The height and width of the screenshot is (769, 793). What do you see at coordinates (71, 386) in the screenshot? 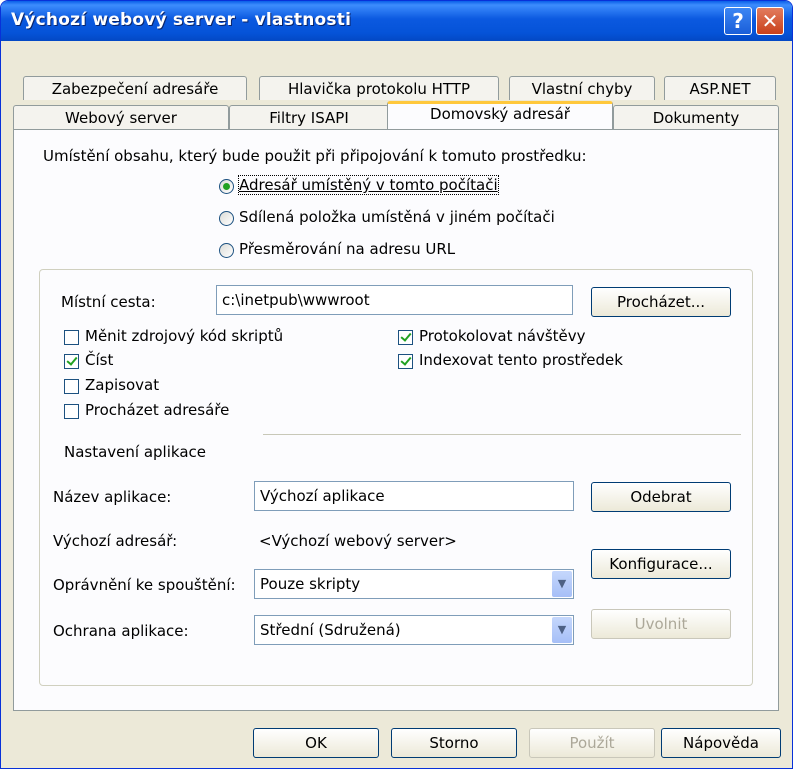
I see `write-checkbox` at bounding box center [71, 386].